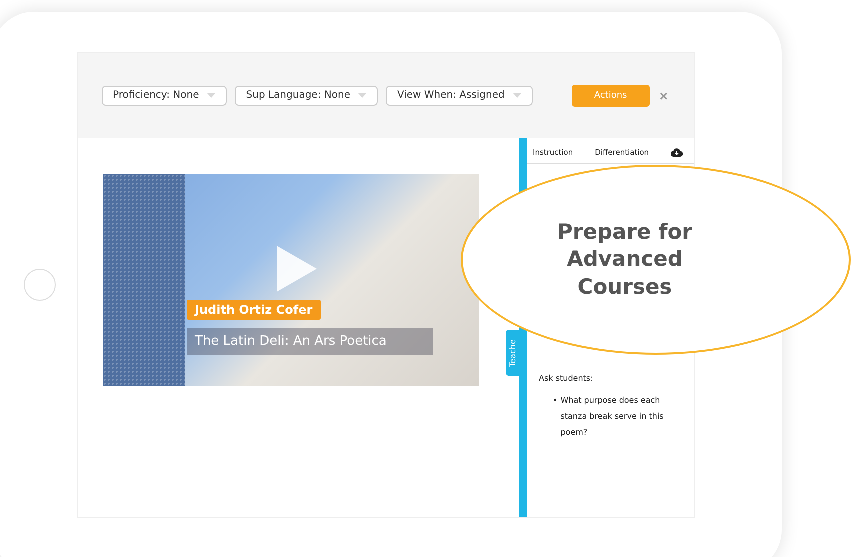 This screenshot has width=851, height=557. What do you see at coordinates (459, 96) in the screenshot?
I see `filter-dropdown: View When: Assigned` at bounding box center [459, 96].